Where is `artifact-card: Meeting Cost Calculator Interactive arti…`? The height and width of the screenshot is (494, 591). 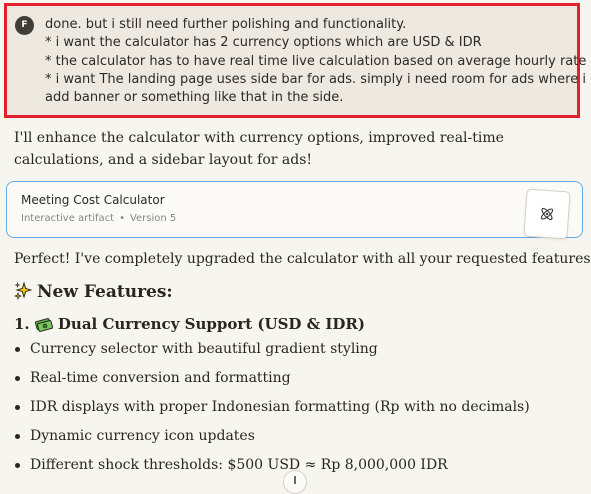
artifact-card: Meeting Cost Calculator Interactive arti… is located at coordinates (294, 210).